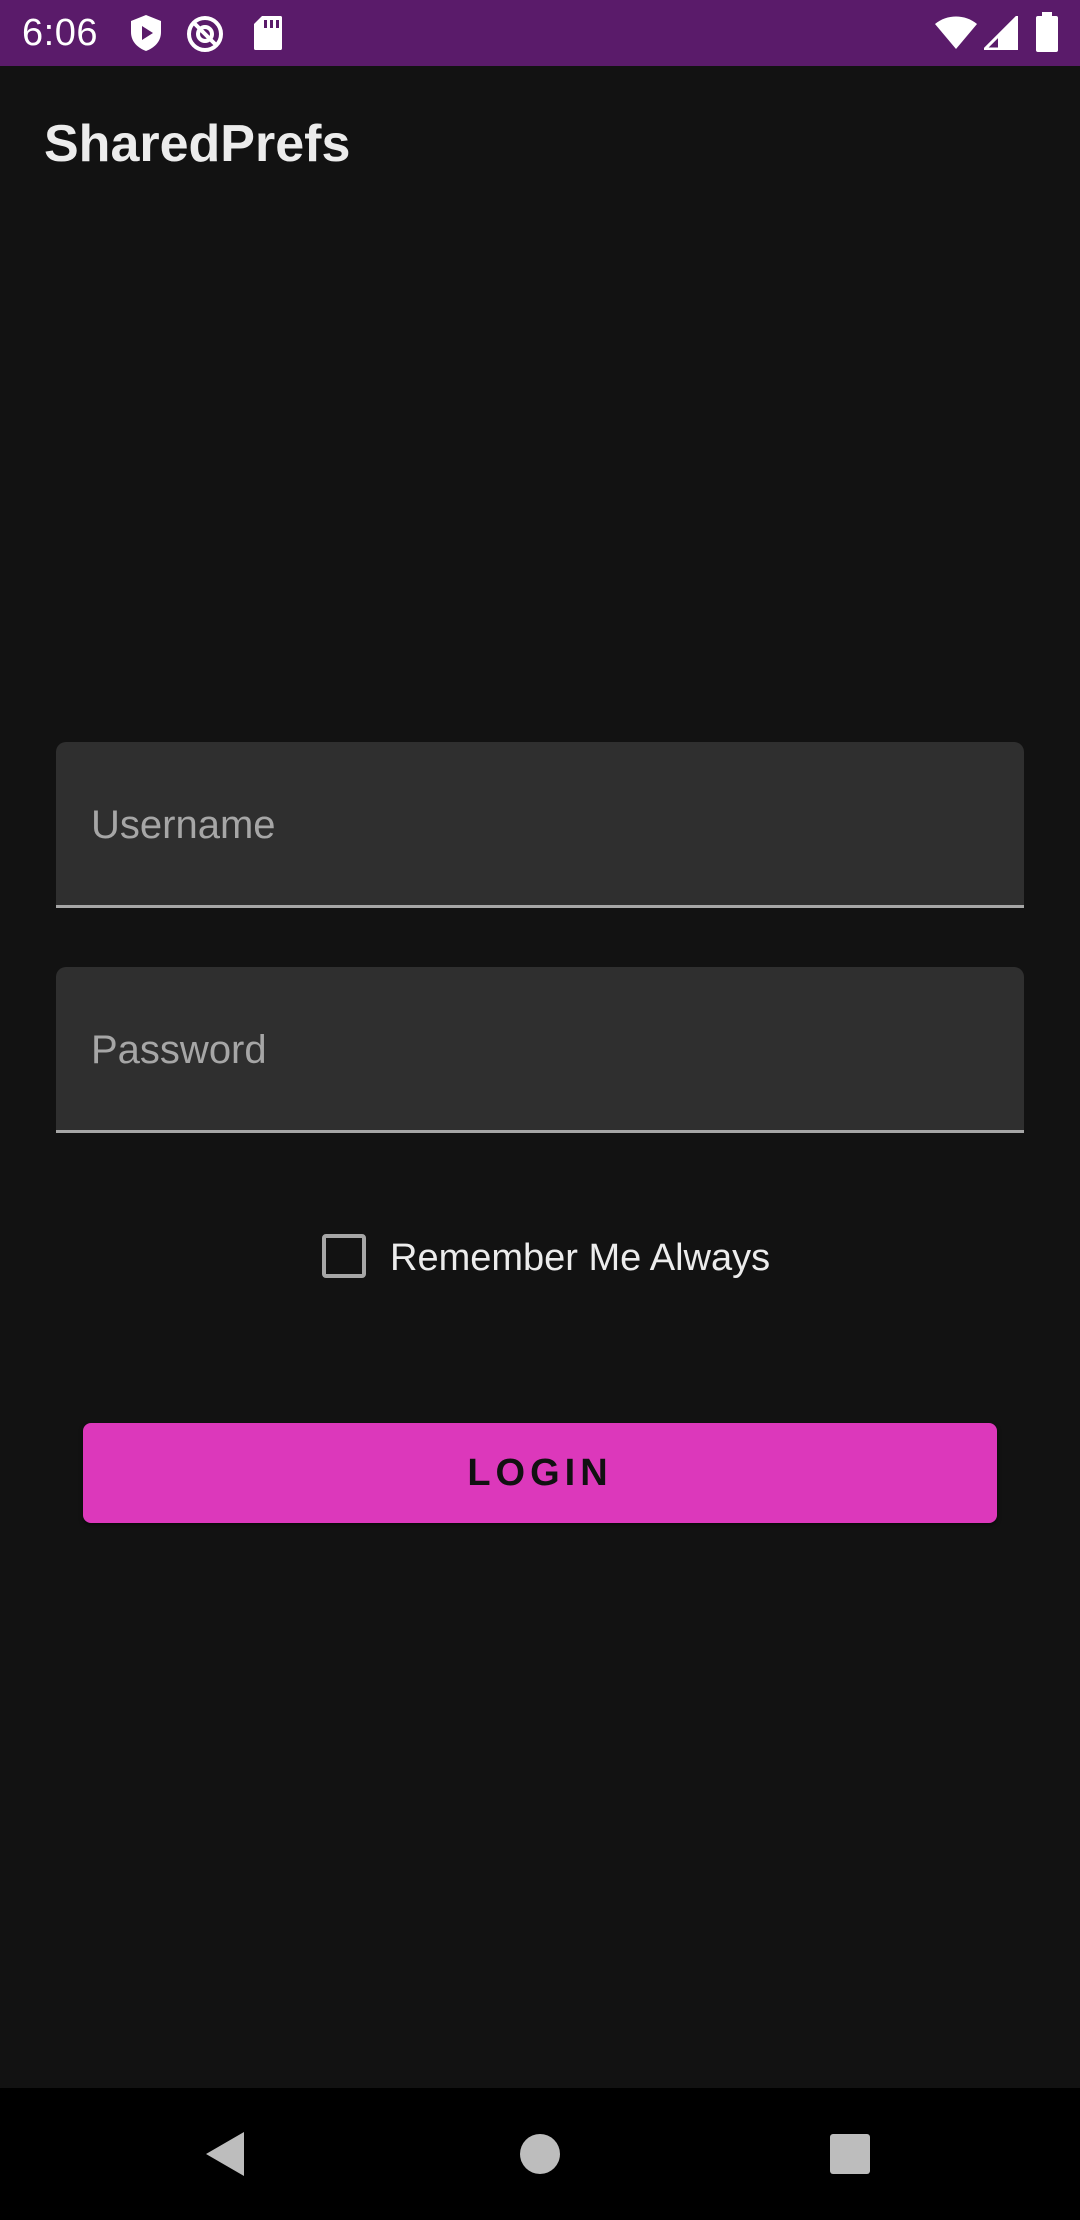 This screenshot has width=1080, height=2220. I want to click on username-input, so click(541, 825).